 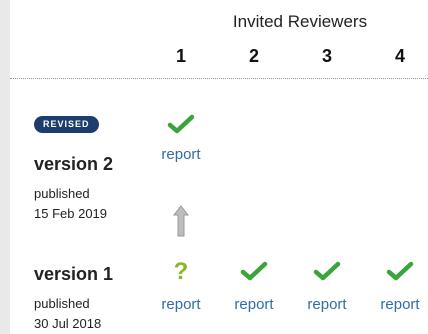 What do you see at coordinates (5, 167) in the screenshot?
I see `left-sidebar-strip` at bounding box center [5, 167].